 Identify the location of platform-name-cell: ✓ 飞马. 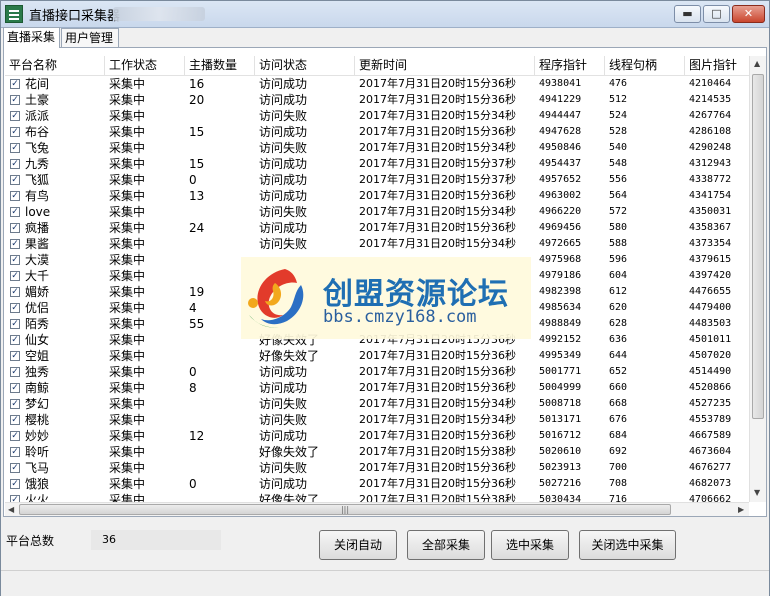
(55, 468).